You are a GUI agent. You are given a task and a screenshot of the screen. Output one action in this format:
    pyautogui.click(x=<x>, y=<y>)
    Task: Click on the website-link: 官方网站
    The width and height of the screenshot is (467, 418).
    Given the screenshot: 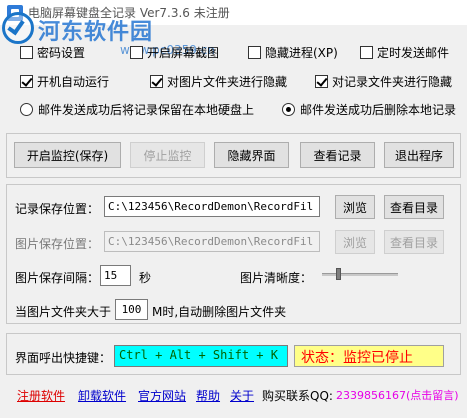 What is the action you would take?
    pyautogui.click(x=162, y=395)
    